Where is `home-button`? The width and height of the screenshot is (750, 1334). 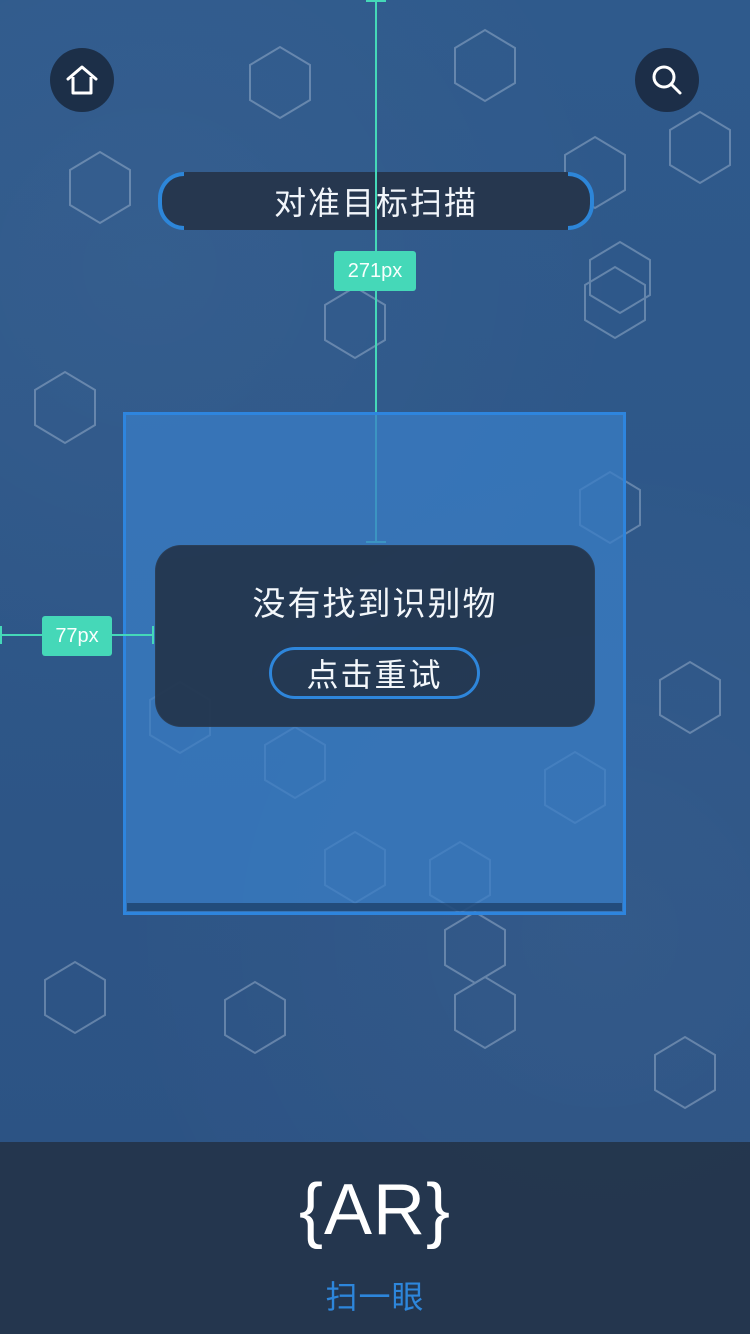 home-button is located at coordinates (82, 80).